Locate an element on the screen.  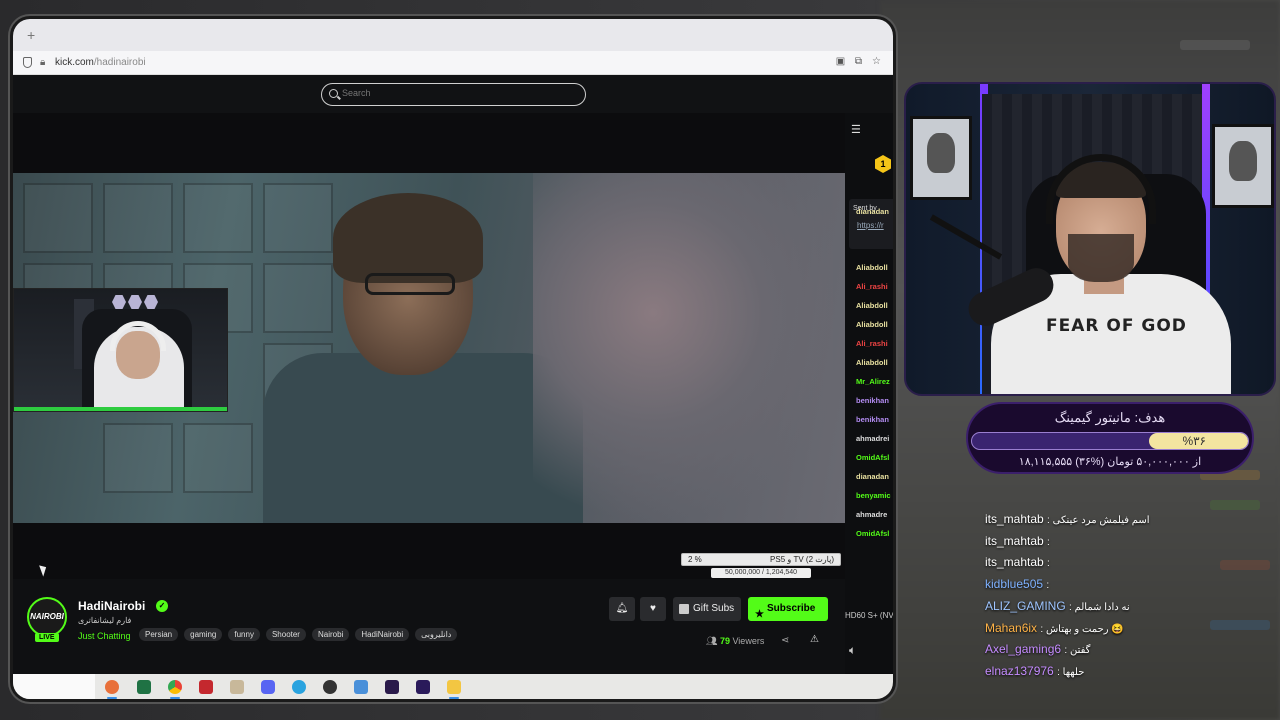
viewer-count: 👥︎ 79 Viewers is located at coordinates (735, 641).